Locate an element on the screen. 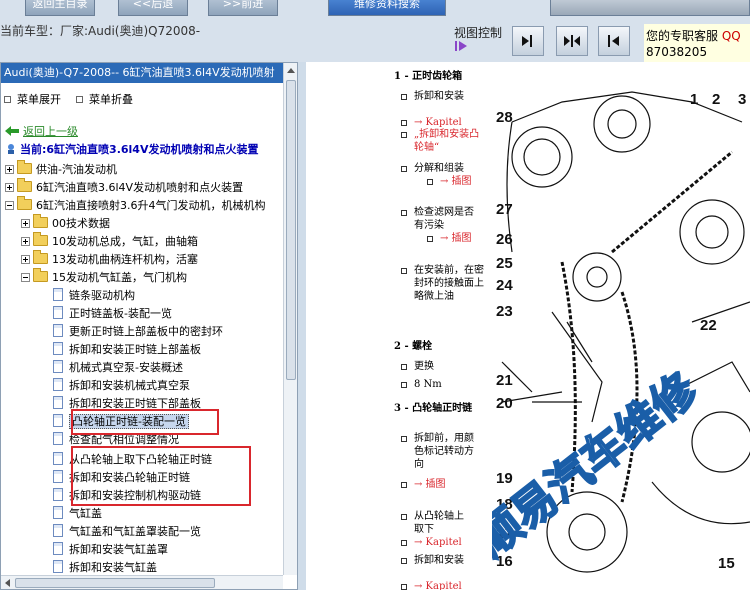  customer-service-label: 您的专职客服 is located at coordinates (682, 36).